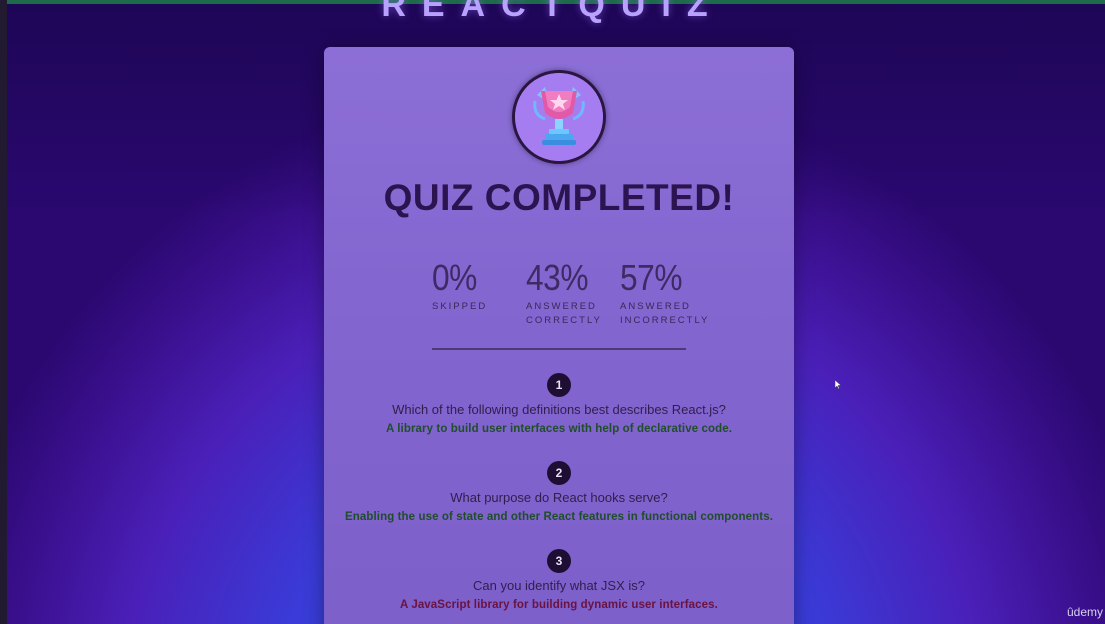  Describe the element at coordinates (559, 349) in the screenshot. I see `divider` at that location.